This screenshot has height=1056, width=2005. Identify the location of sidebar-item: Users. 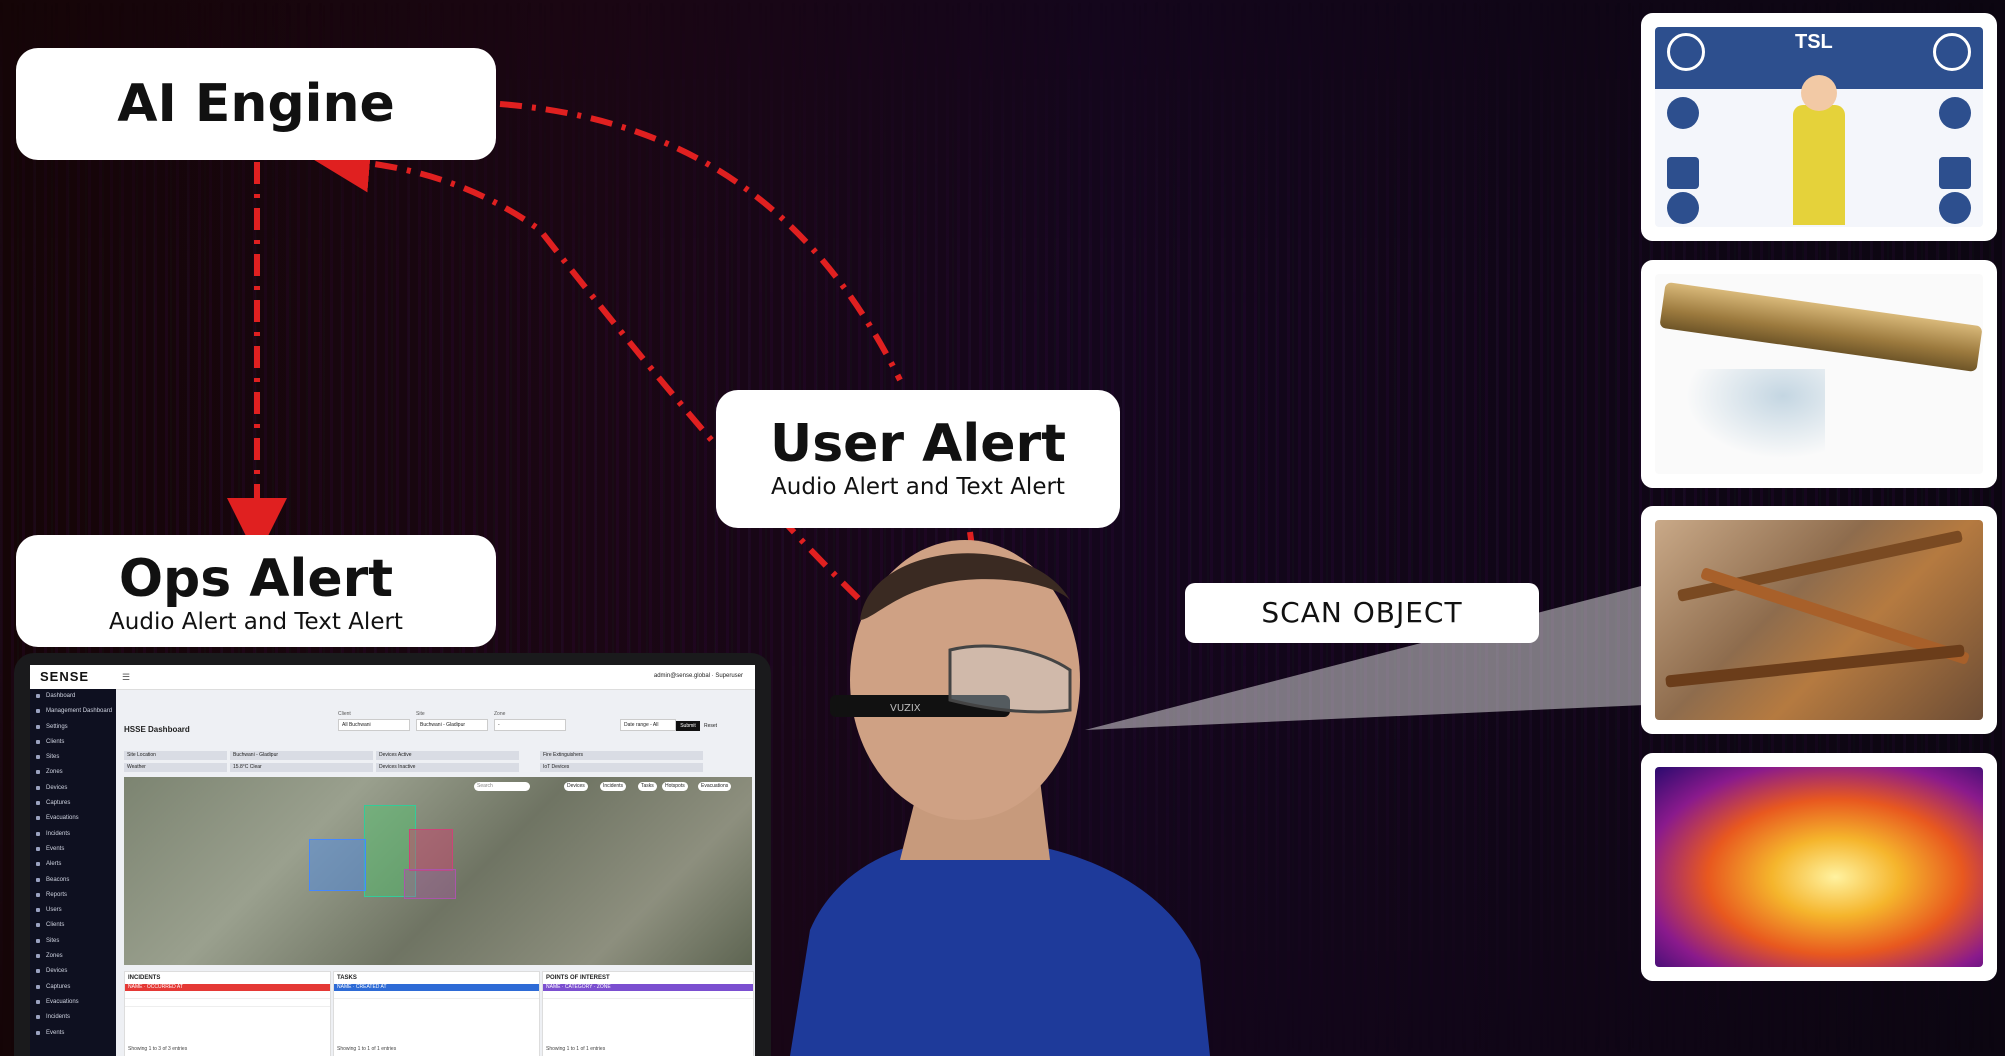
(73, 910).